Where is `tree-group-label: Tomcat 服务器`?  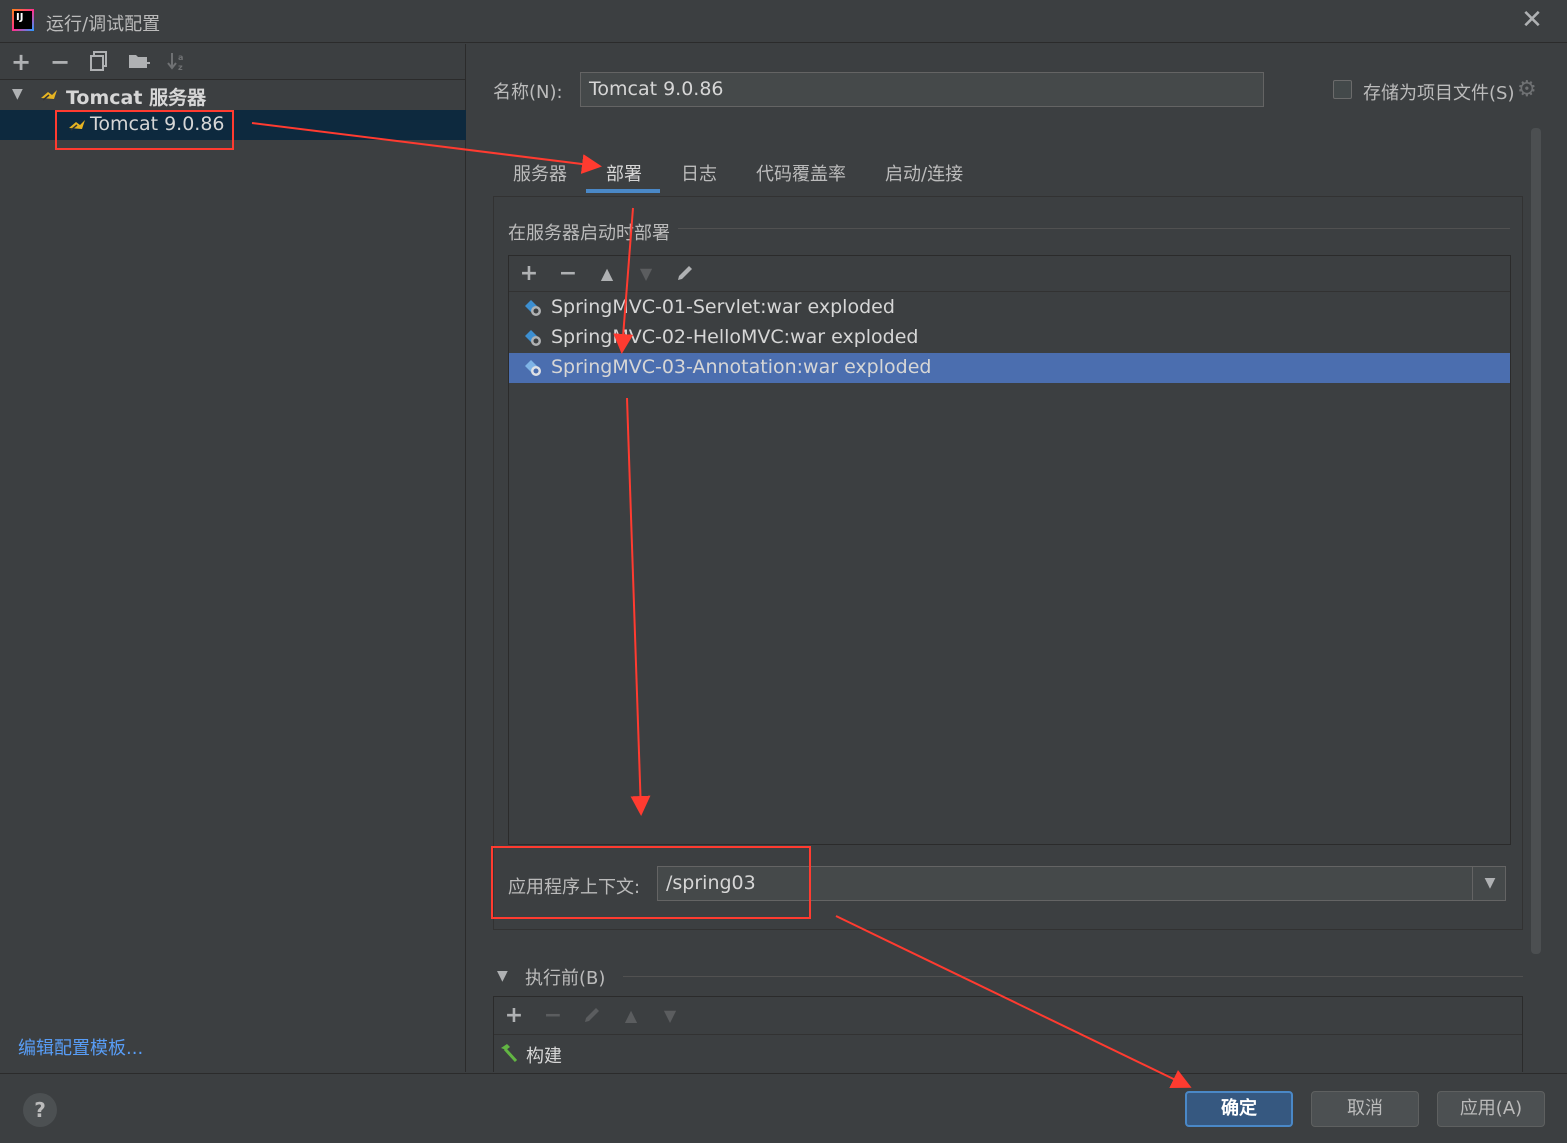
tree-group-label: Tomcat 服务器 is located at coordinates (136, 98).